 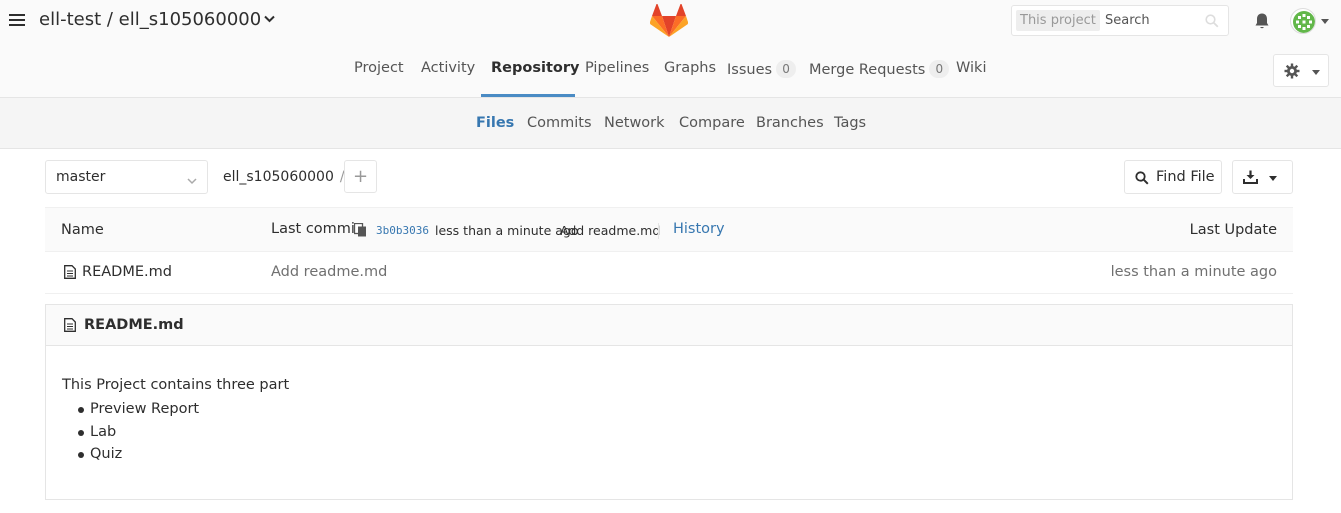 What do you see at coordinates (617, 68) in the screenshot?
I see `tab-pipelines: Pipelines` at bounding box center [617, 68].